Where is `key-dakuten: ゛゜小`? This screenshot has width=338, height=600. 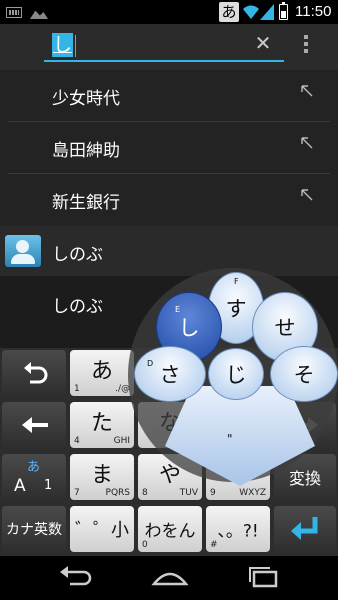
key-dakuten: ゛゜小 is located at coordinates (102, 529).